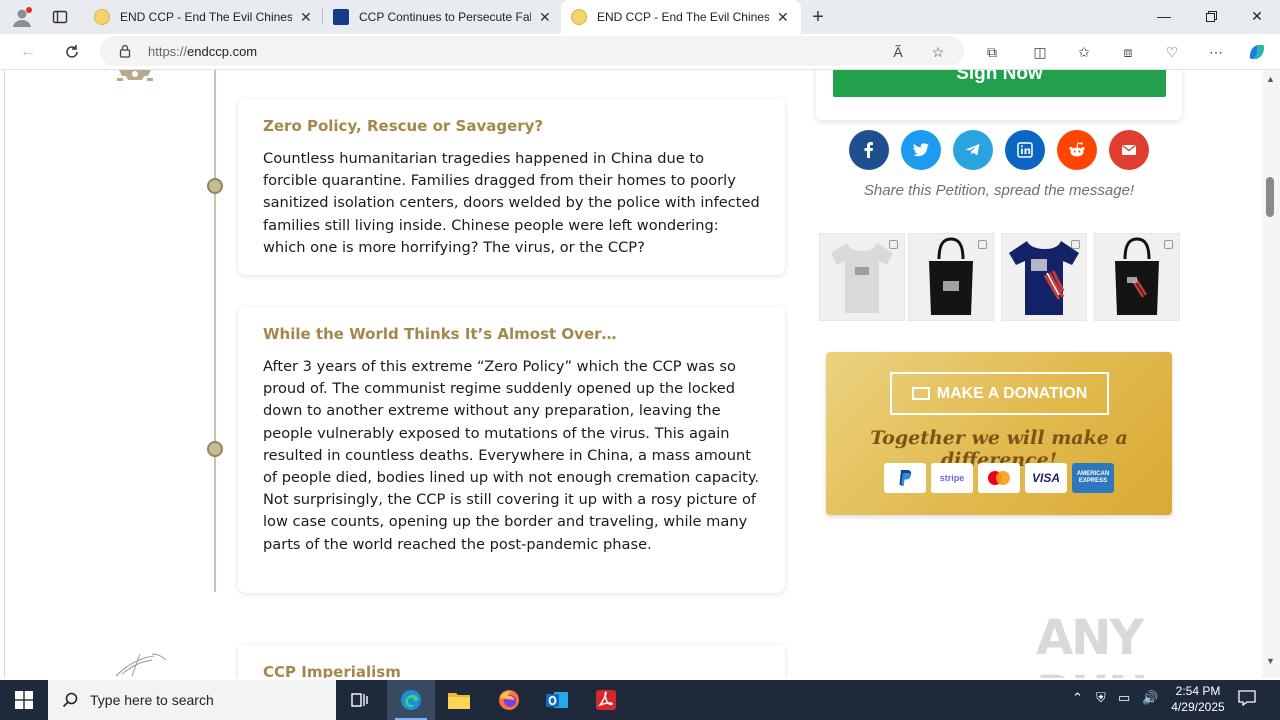 Image resolution: width=1280 pixels, height=720 pixels. I want to click on amex-icon: AMERICAN EXPRESS, so click(1093, 478).